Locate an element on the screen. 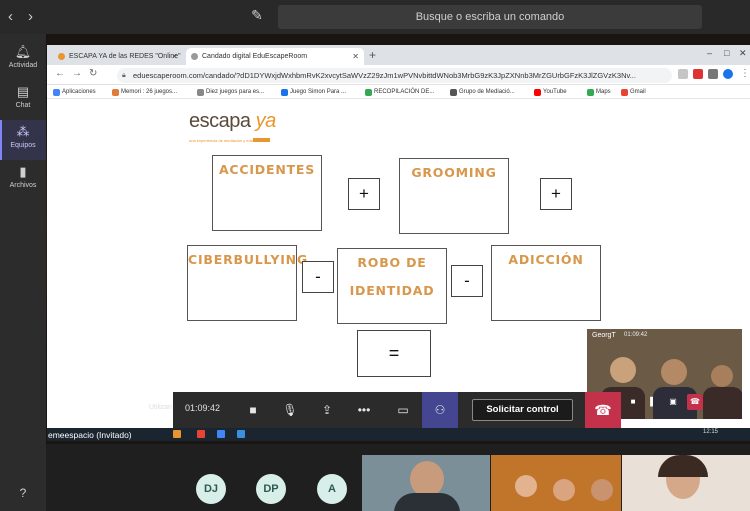  menu-dots-icon: ⋮ is located at coordinates (745, 73).